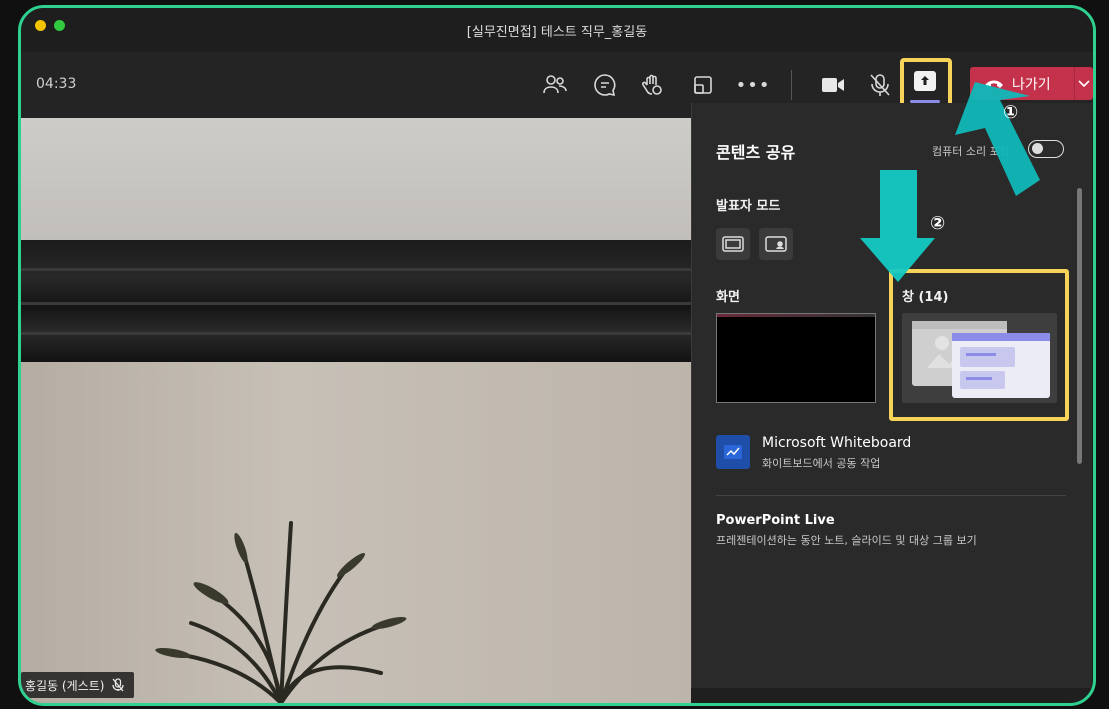 The height and width of the screenshot is (709, 1109). I want to click on annotation-overlay, so click(950, 182).